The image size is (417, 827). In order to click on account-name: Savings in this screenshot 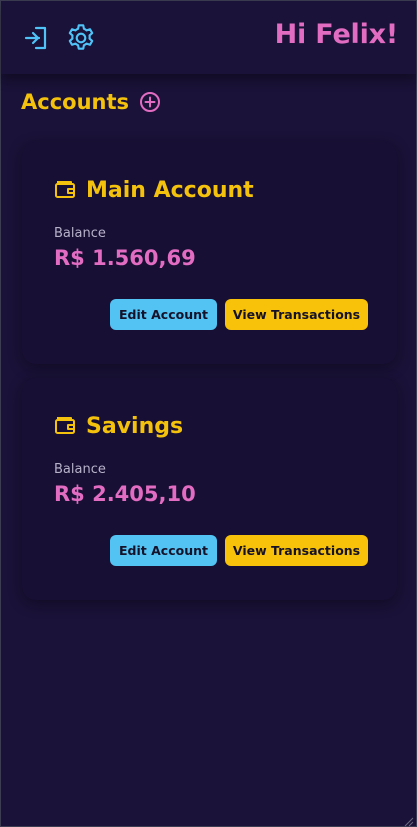, I will do `click(135, 426)`.